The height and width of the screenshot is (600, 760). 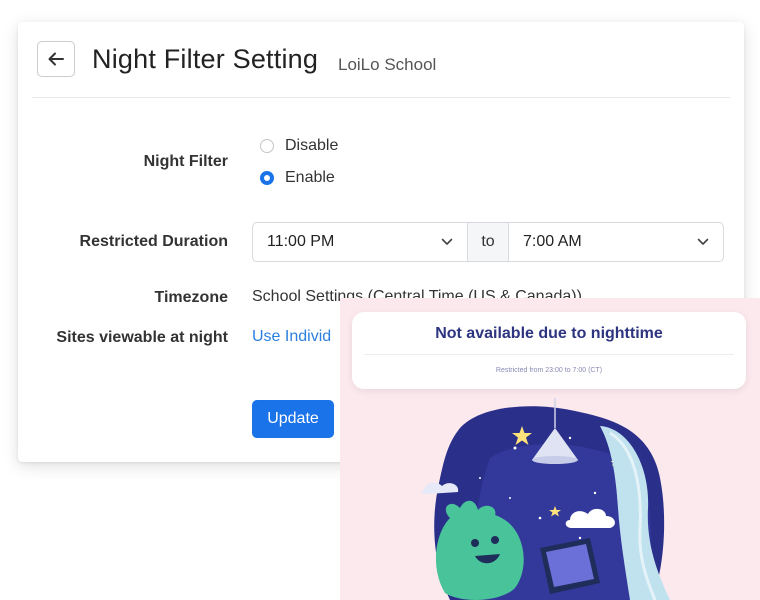 I want to click on radio-disable-indicator, so click(x=267, y=146).